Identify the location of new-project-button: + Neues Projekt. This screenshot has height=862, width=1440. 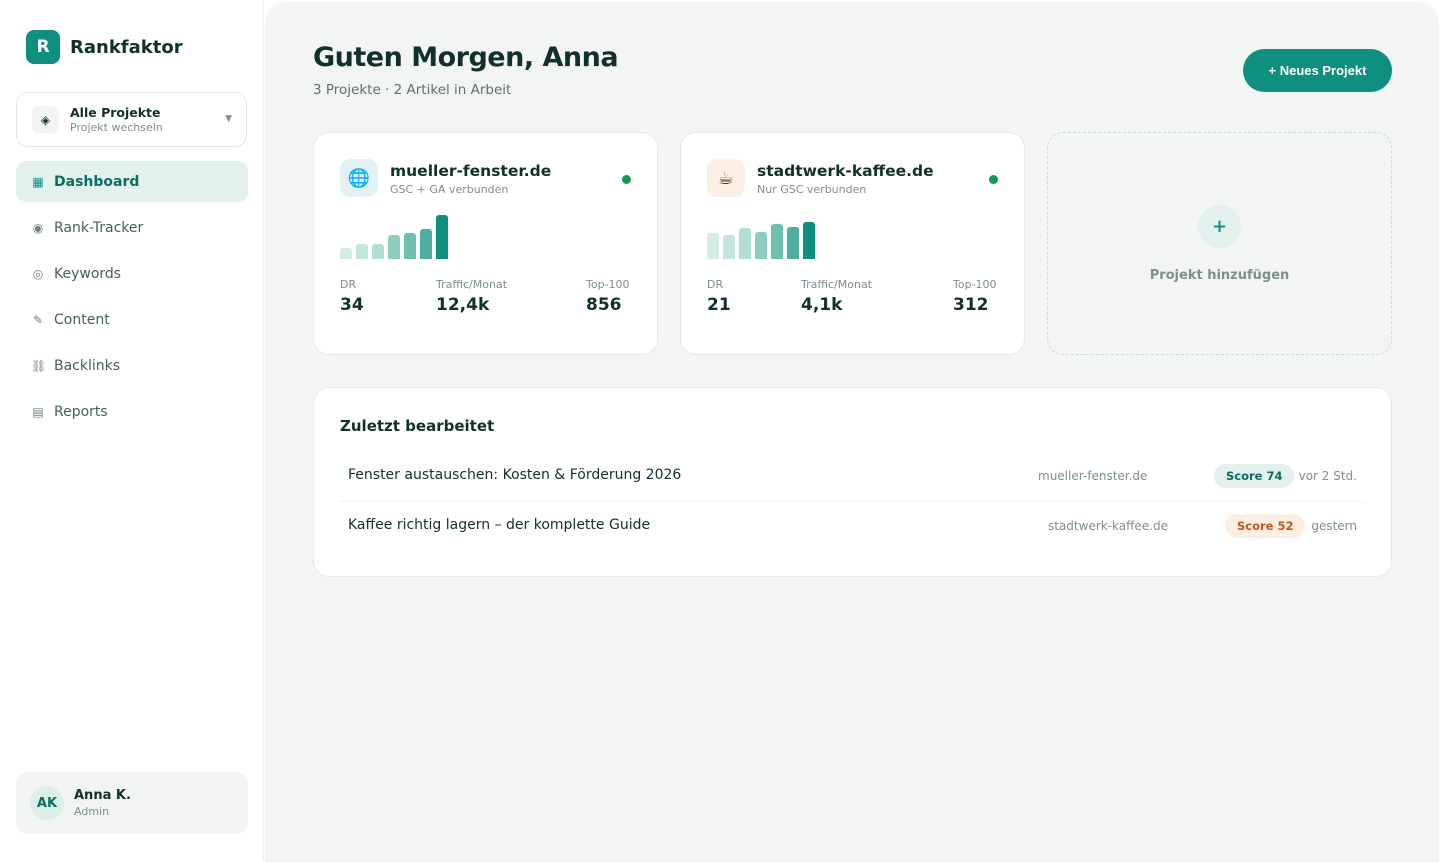
(1317, 70).